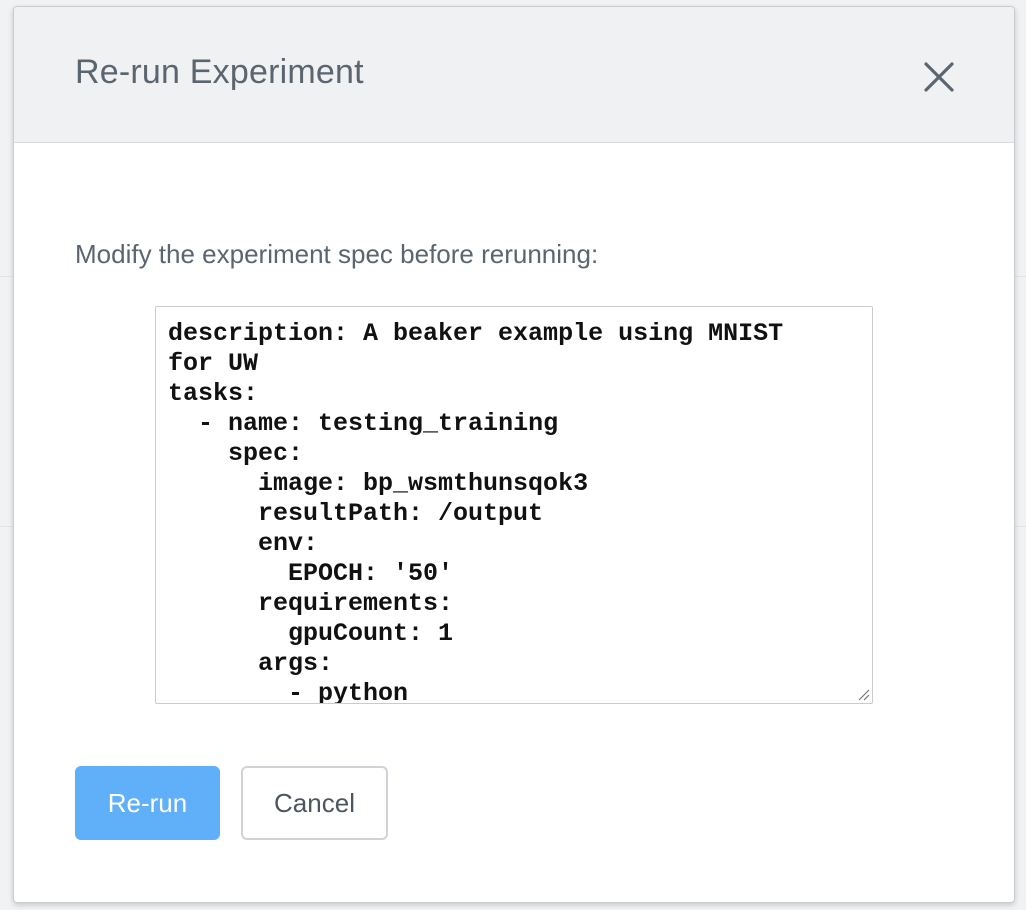  Describe the element at coordinates (147, 803) in the screenshot. I see `rerun-button: Re-run` at that location.